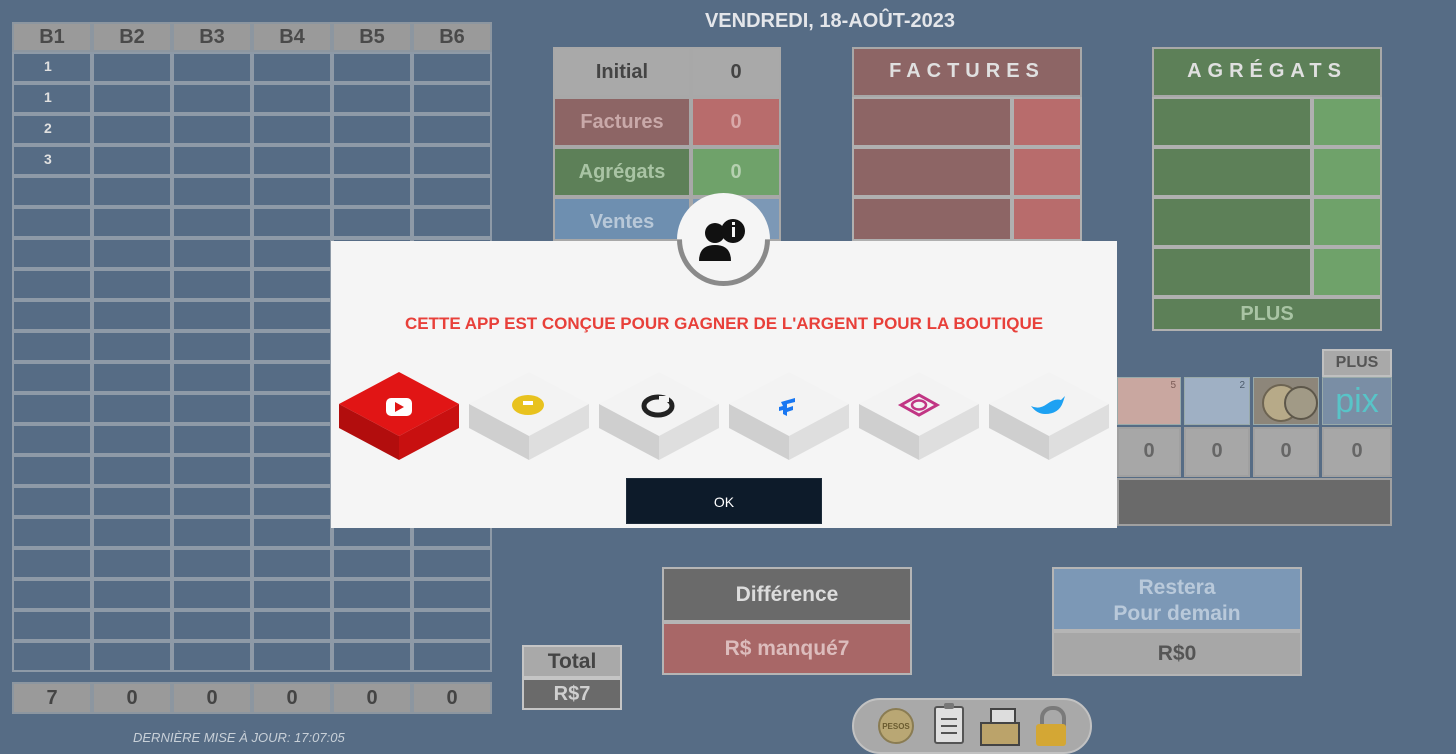 Image resolution: width=1456 pixels, height=754 pixels. I want to click on agregats-title: AGRÉGATS, so click(1267, 72).